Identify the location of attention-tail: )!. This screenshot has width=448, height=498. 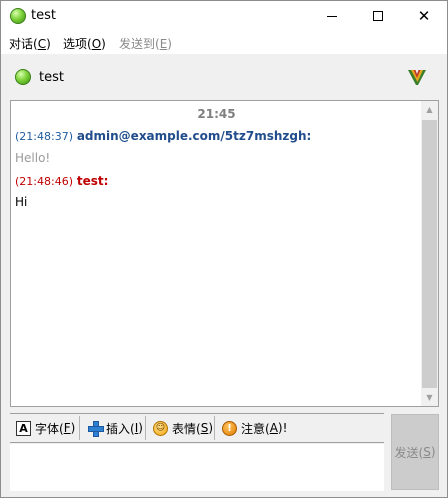
(282, 428).